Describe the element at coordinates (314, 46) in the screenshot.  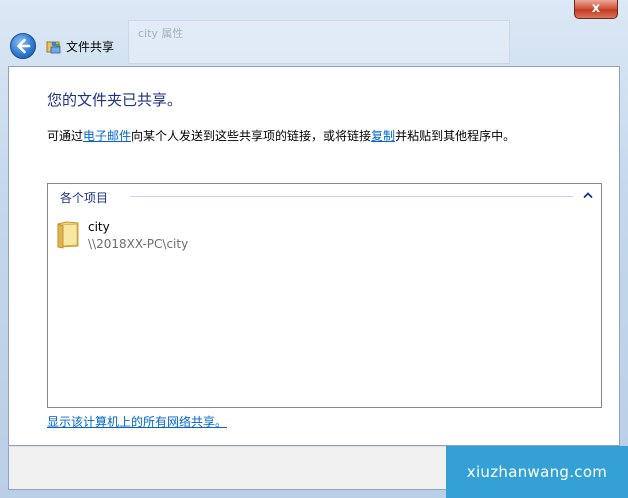
I see `title-bar: 文件共享` at that location.